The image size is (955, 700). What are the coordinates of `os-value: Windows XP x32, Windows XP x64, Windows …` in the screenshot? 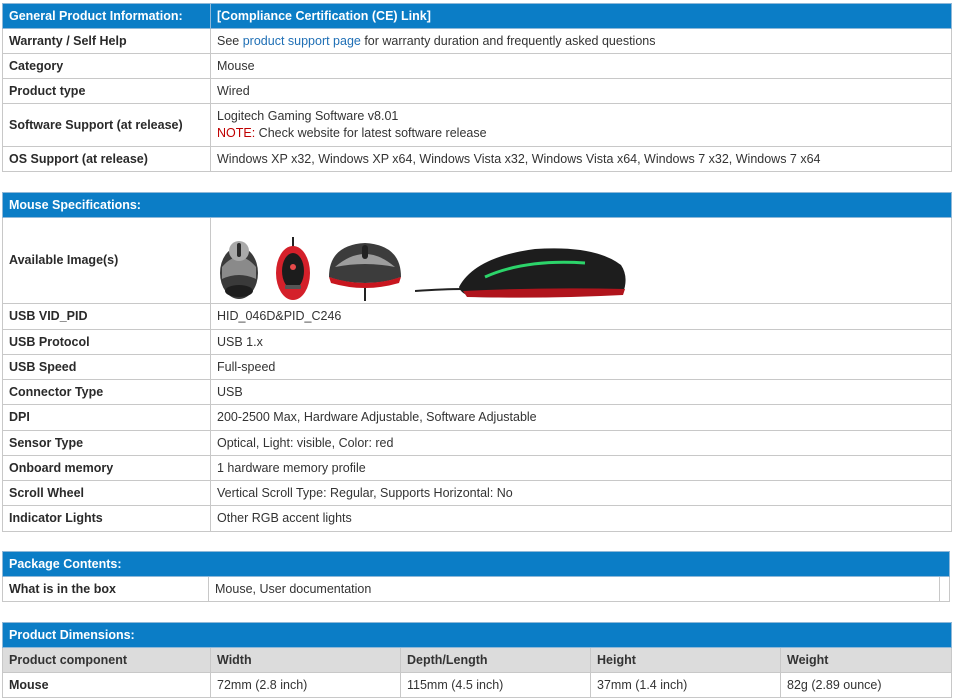 It's located at (581, 159).